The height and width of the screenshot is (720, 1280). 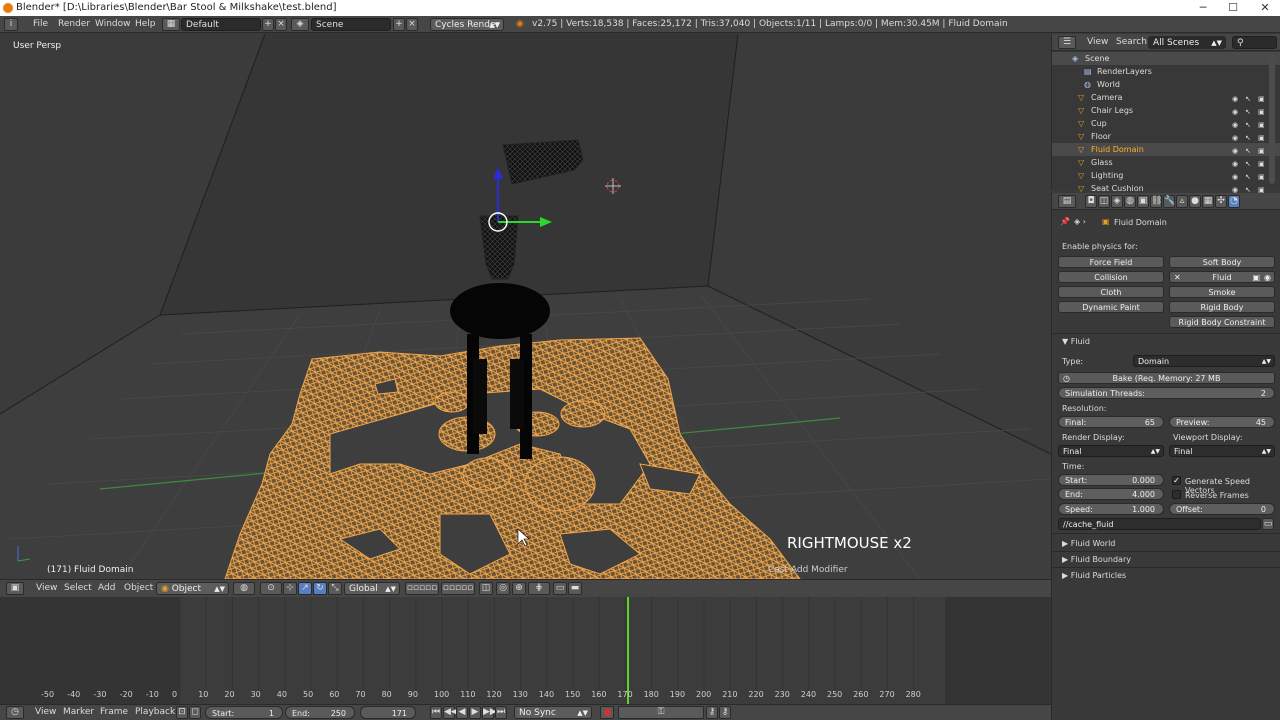 What do you see at coordinates (1267, 278) in the screenshot?
I see `fluid-visibility-icon: ◉` at bounding box center [1267, 278].